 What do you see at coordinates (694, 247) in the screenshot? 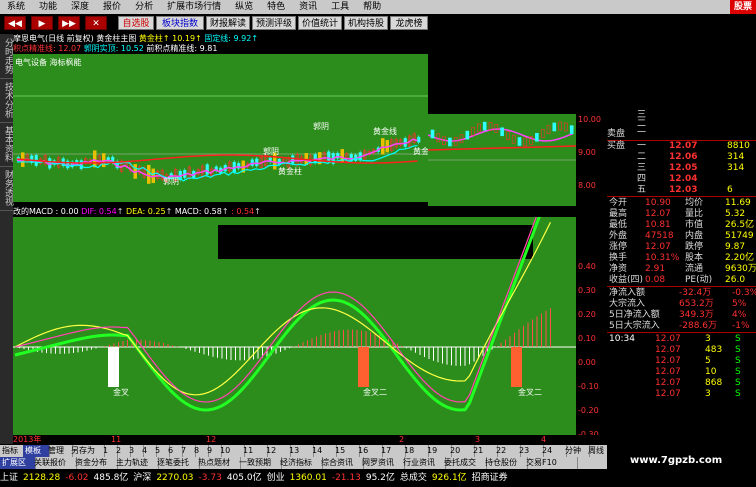
I see `stat-label: 跌停` at bounding box center [694, 247].